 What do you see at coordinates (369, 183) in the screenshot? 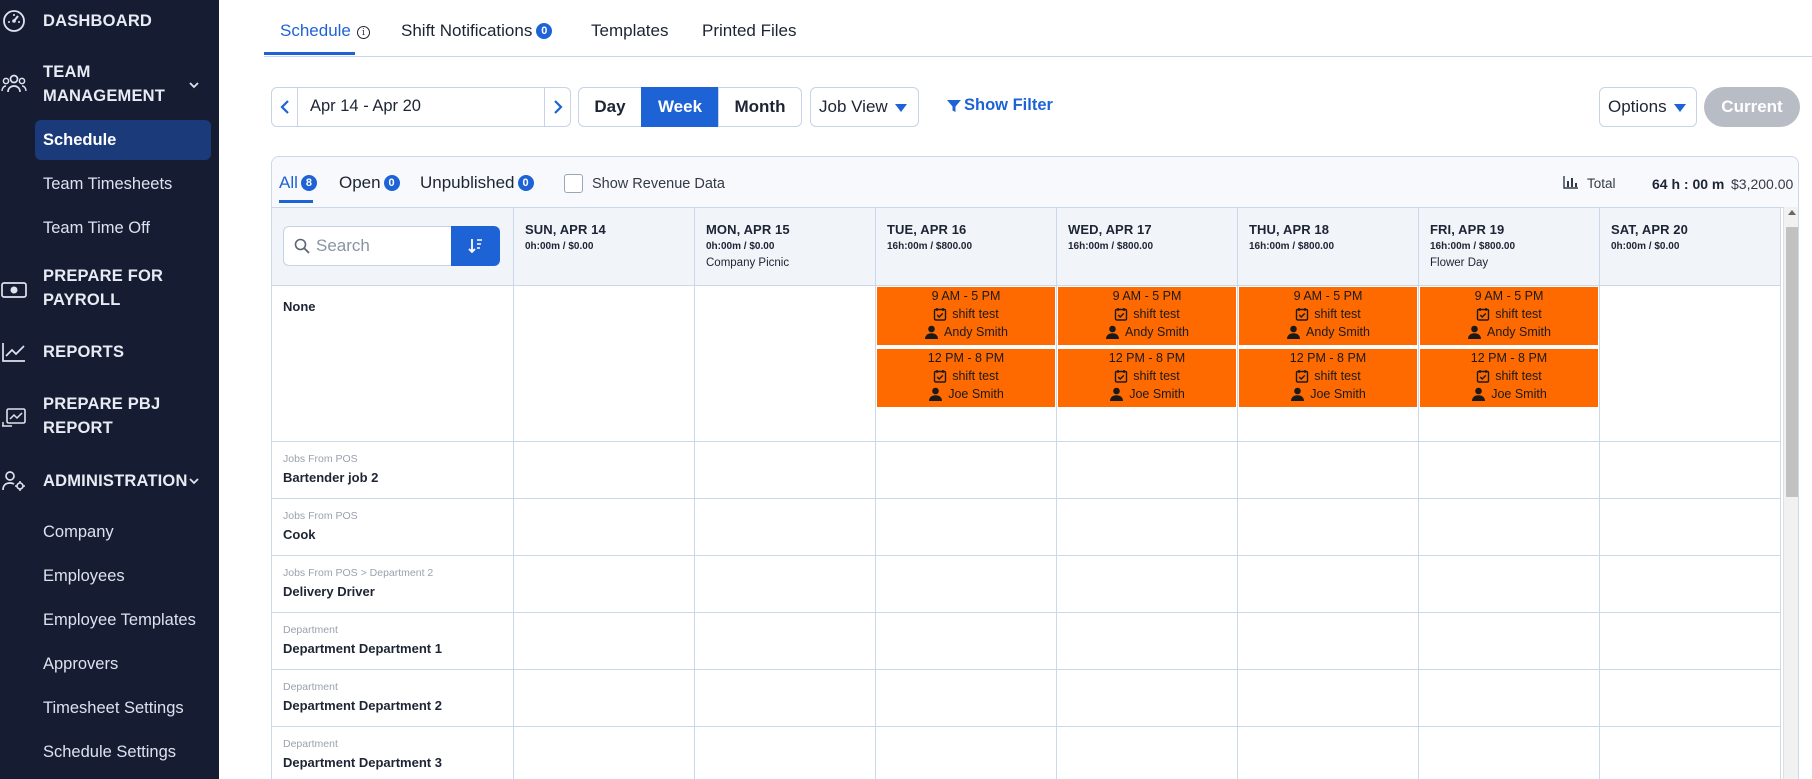
I see `filter-open: Open 0` at bounding box center [369, 183].